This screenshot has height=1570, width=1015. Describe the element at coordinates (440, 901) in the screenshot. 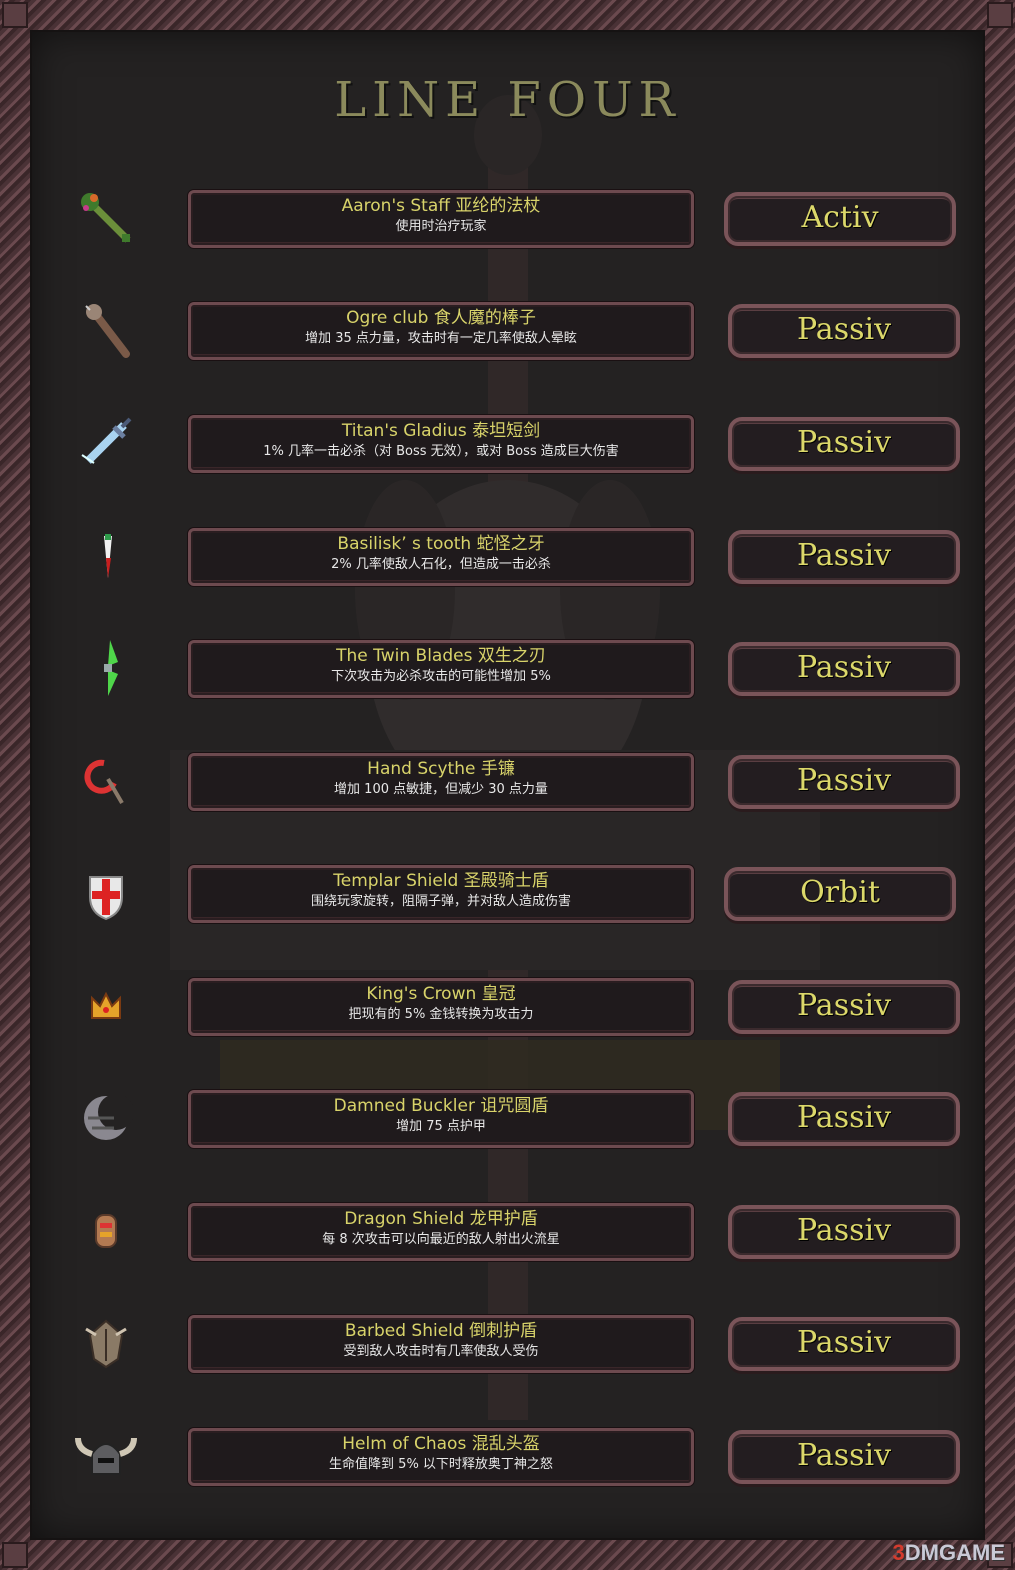

I see `item-effect: 围绕玩家旋转，阻隔子弹，并对敌人造成伤害` at that location.